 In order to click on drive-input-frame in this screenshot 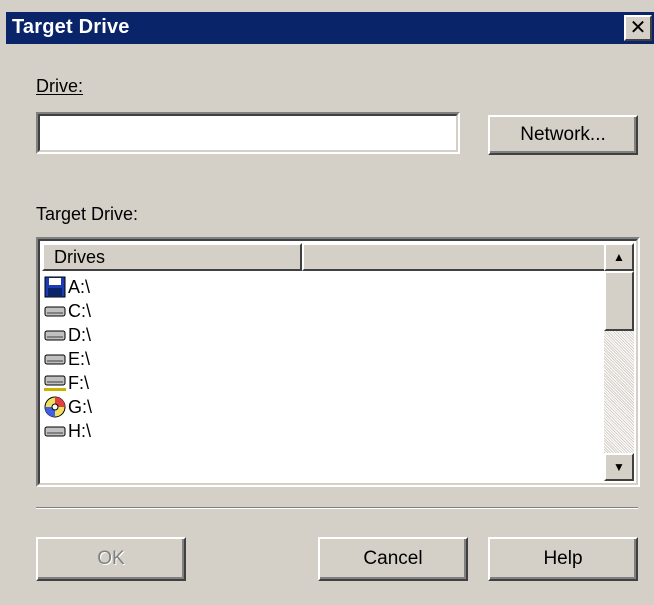, I will do `click(248, 133)`.